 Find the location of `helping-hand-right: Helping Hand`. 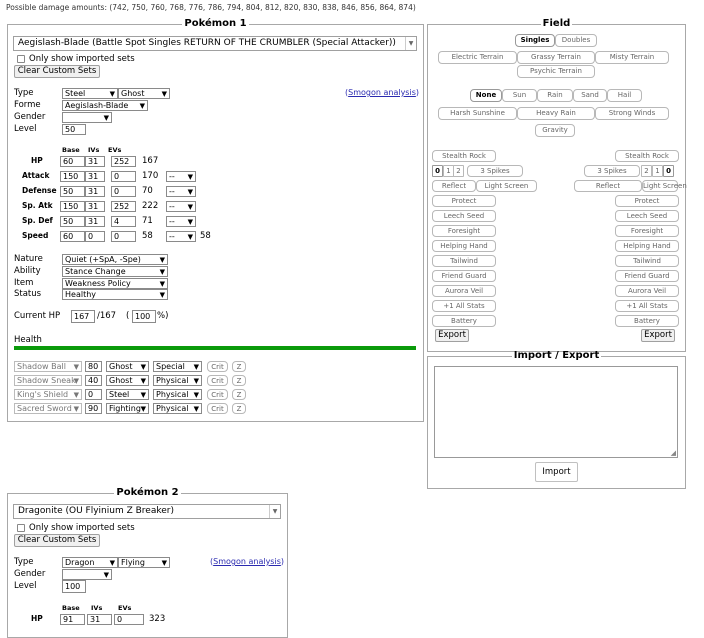

helping-hand-right: Helping Hand is located at coordinates (647, 246).